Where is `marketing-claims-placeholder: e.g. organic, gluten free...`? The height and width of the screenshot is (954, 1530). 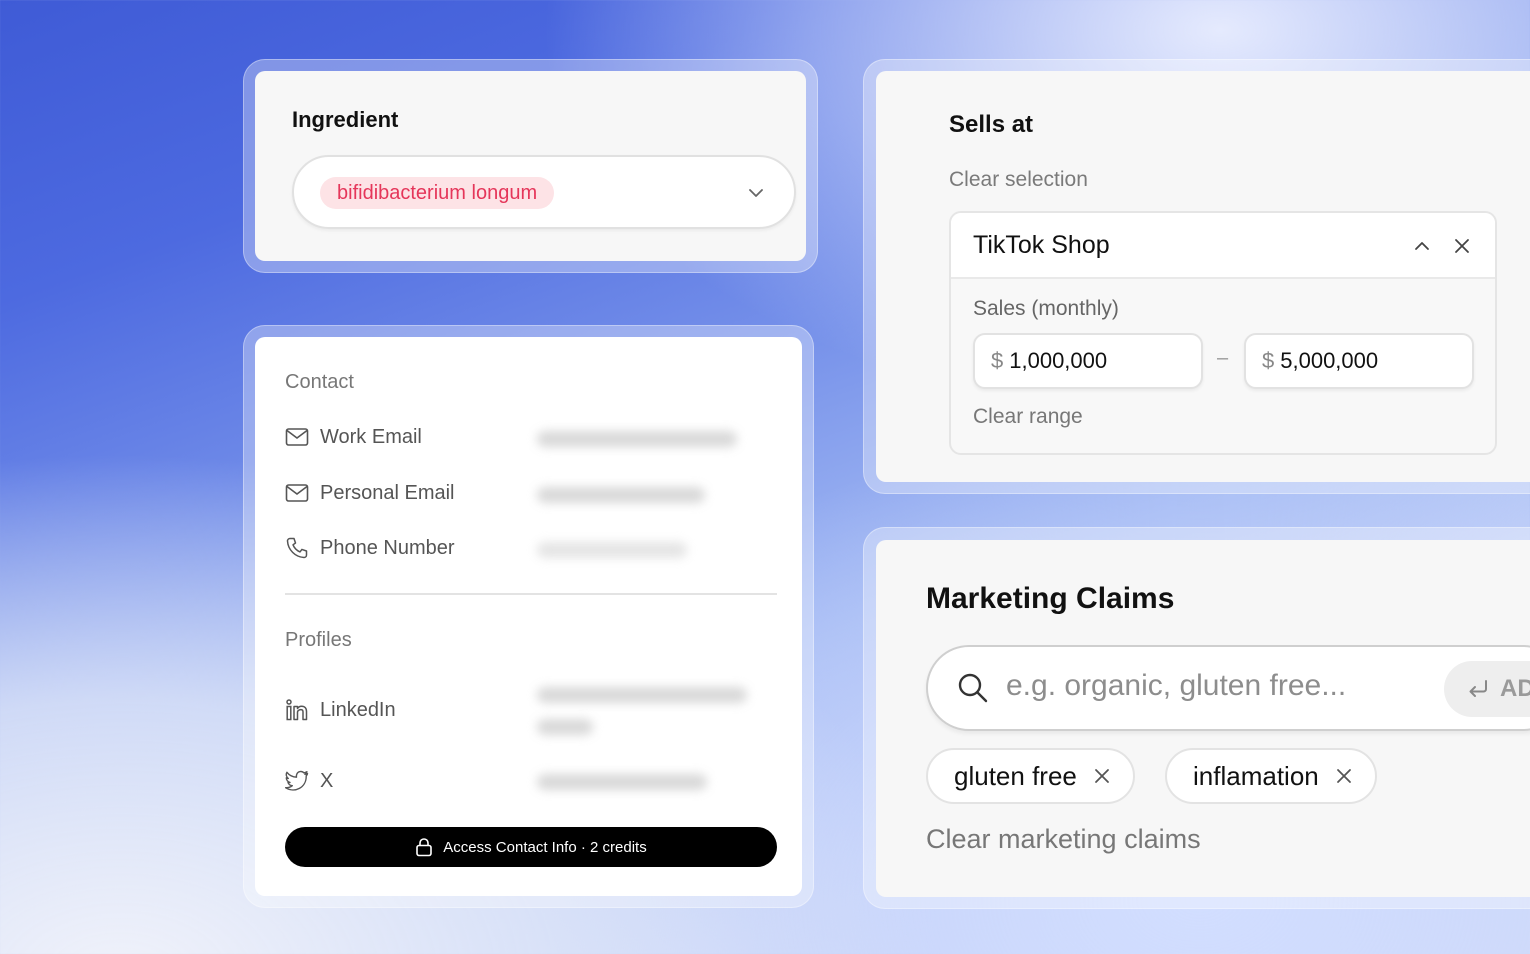 marketing-claims-placeholder: e.g. organic, gluten free... is located at coordinates (1176, 685).